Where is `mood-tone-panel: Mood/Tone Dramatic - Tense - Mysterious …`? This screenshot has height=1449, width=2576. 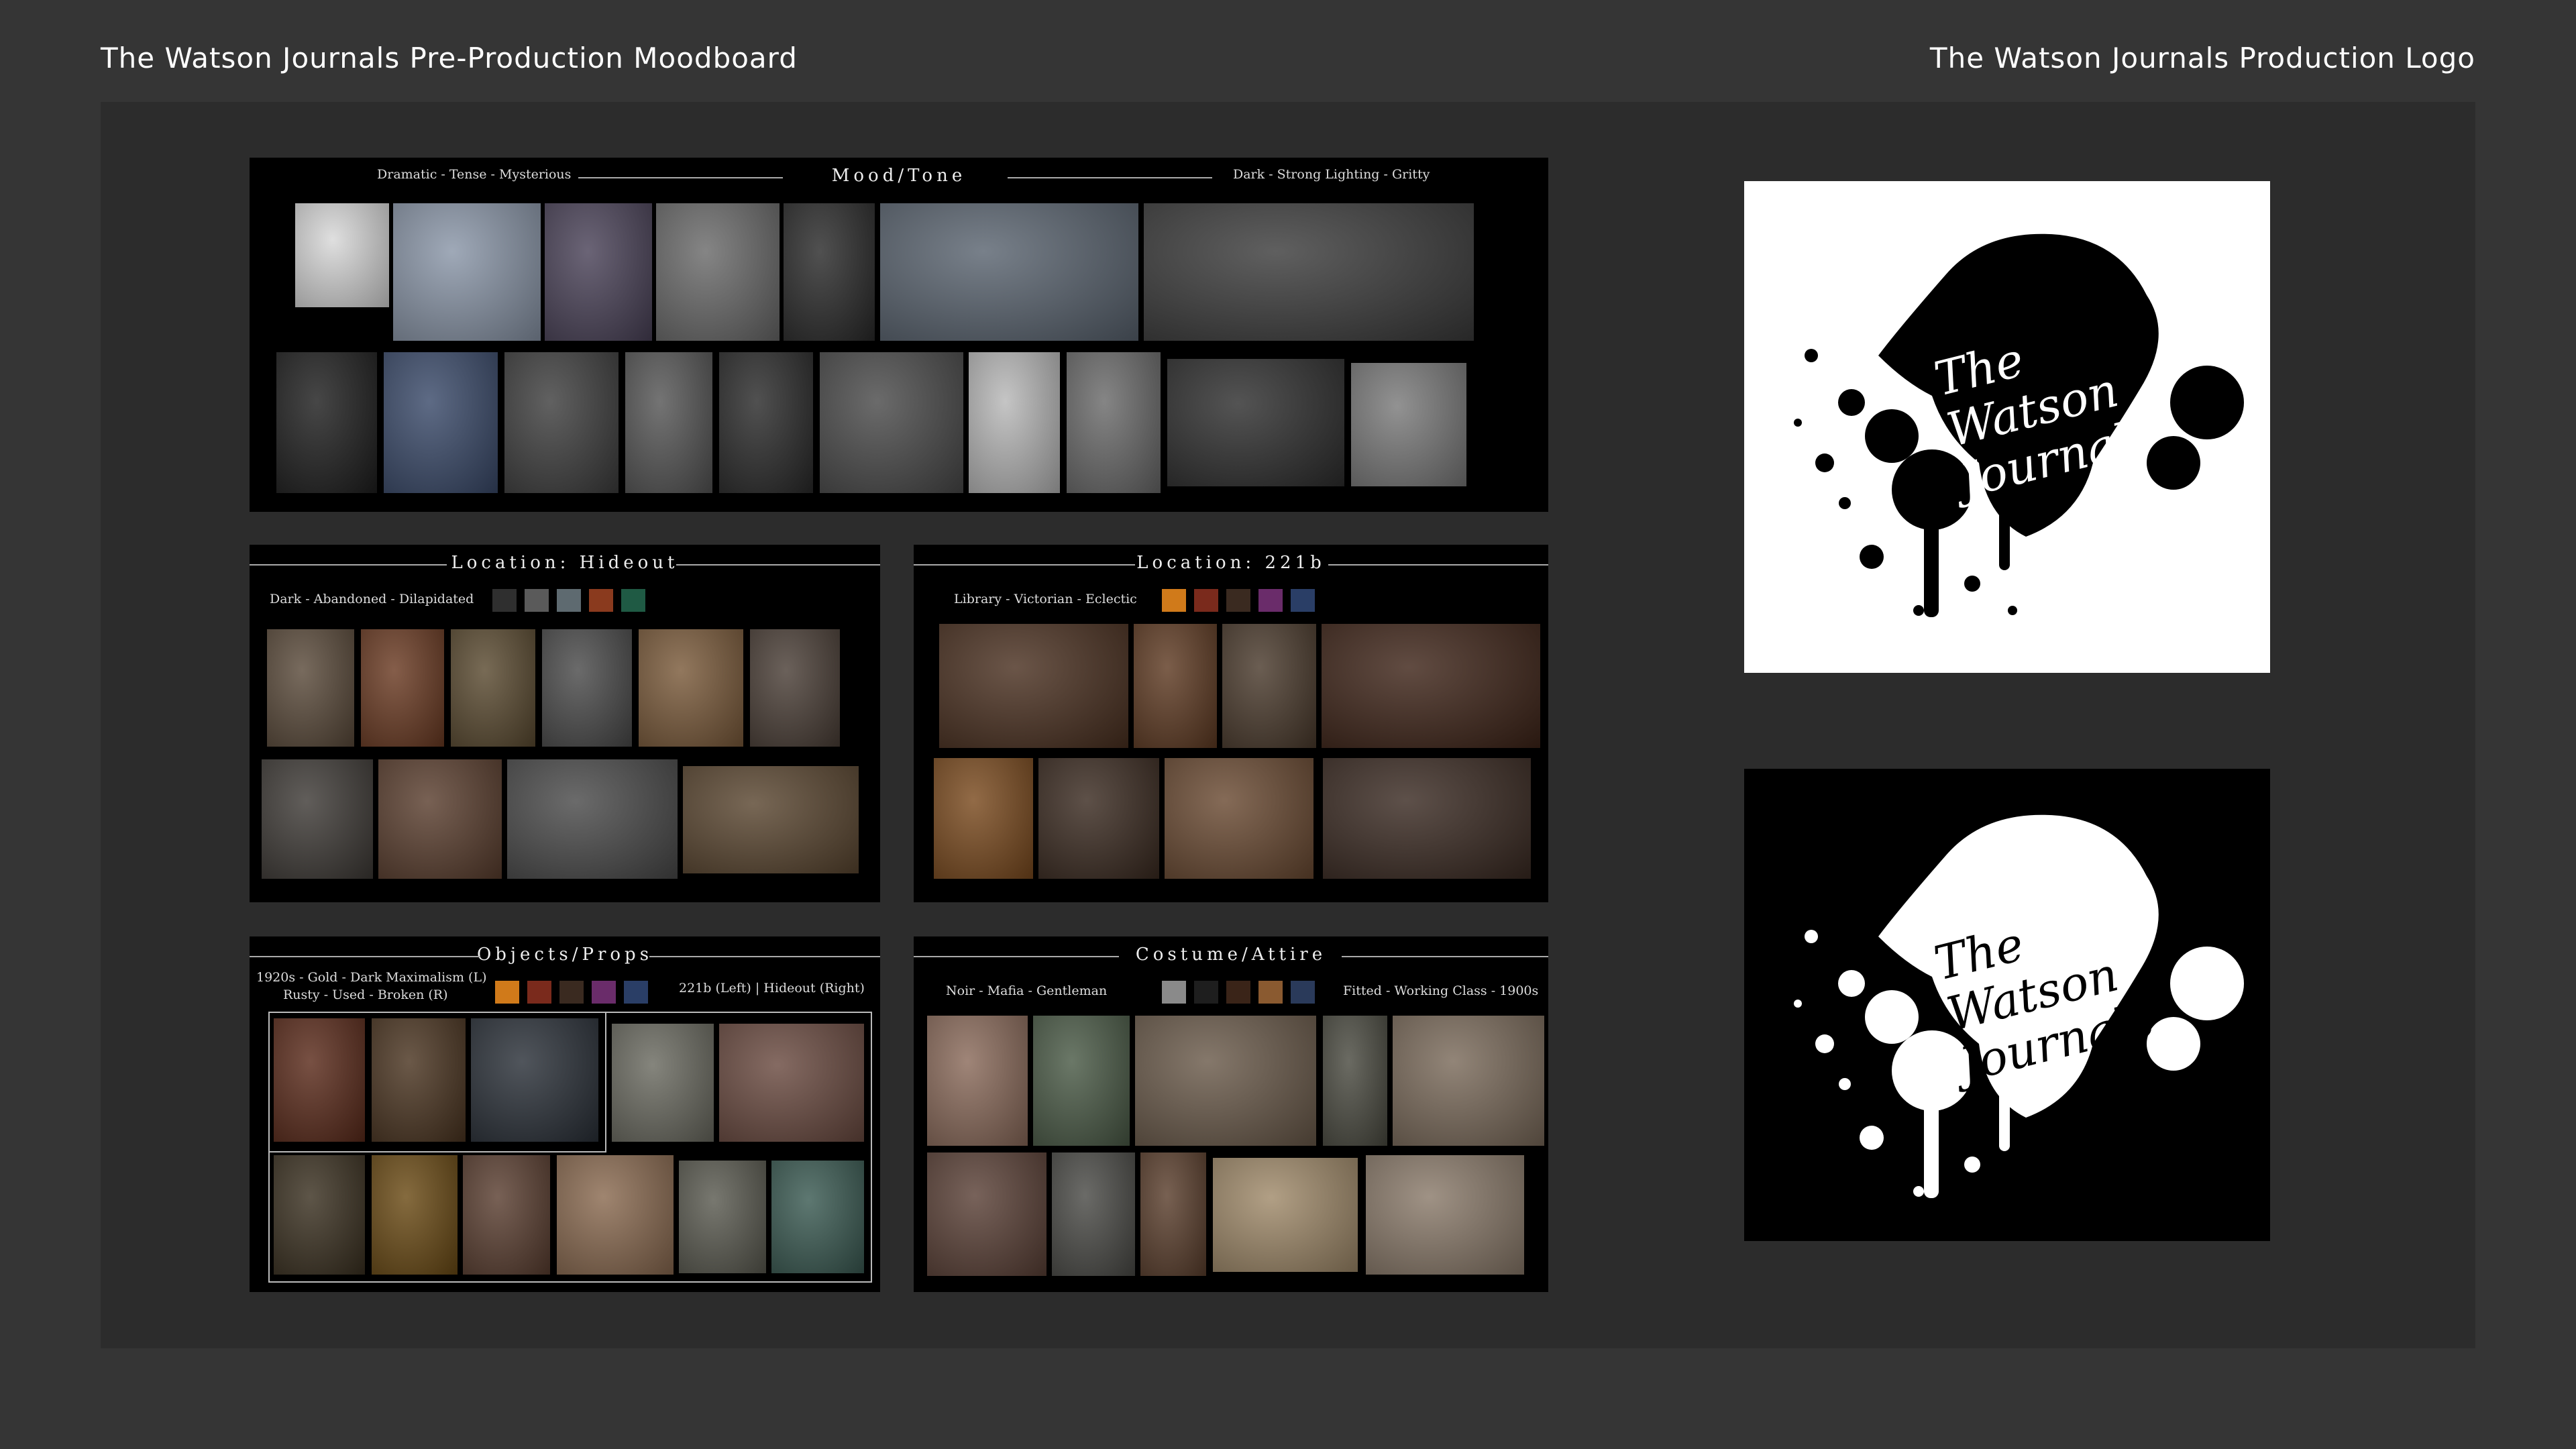 mood-tone-panel: Mood/Tone Dramatic - Tense - Mysterious … is located at coordinates (899, 335).